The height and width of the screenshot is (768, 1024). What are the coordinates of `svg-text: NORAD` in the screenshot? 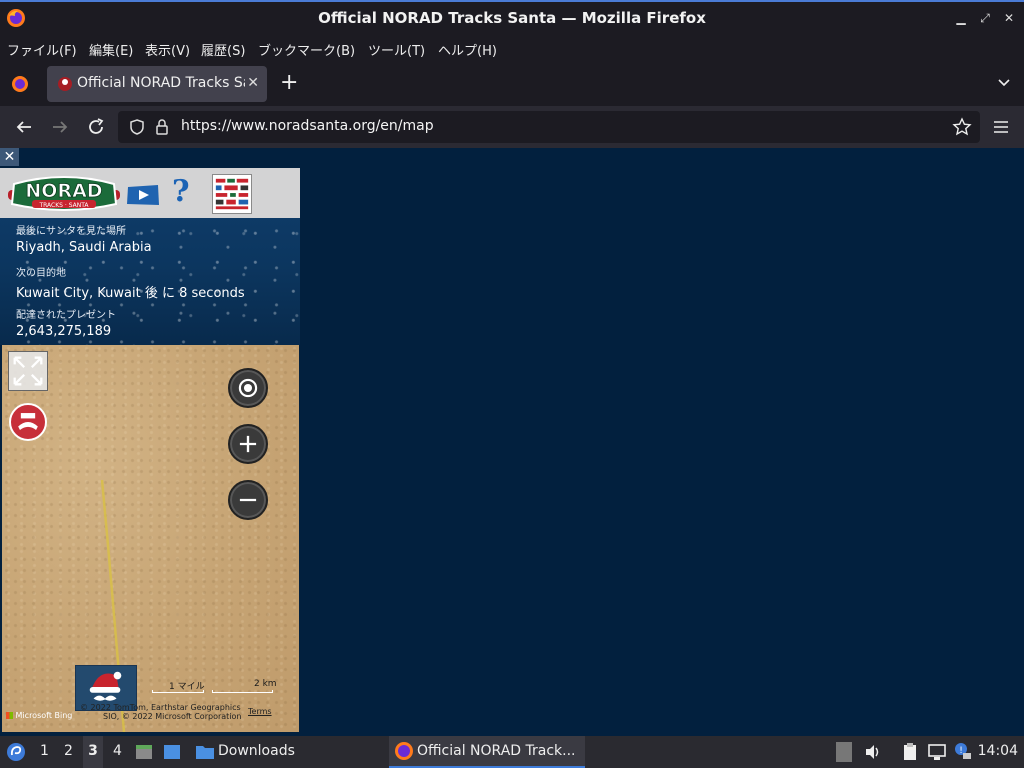 It's located at (63, 191).